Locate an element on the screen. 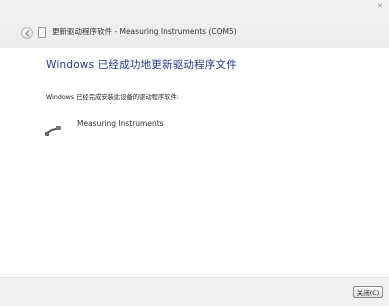 This screenshot has width=389, height=306. footer-bar: 关闭(C) is located at coordinates (194, 291).